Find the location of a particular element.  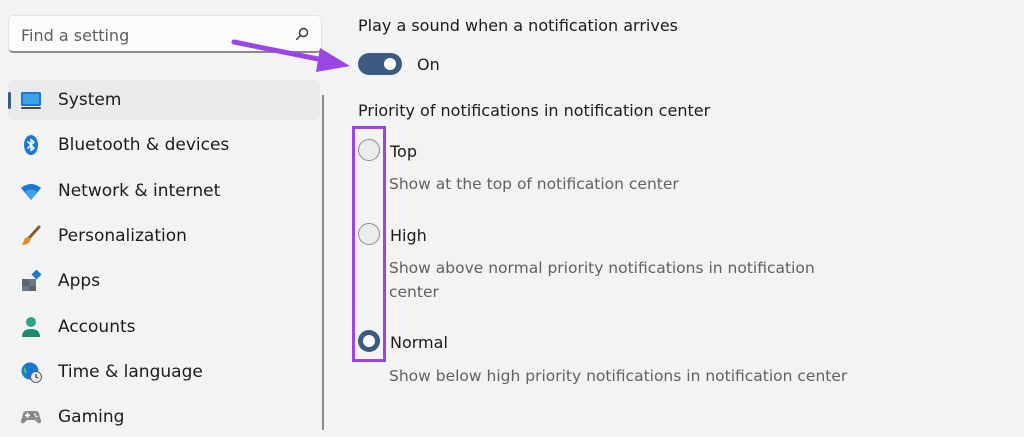

sidebar-item-label: Gaming is located at coordinates (91, 417).